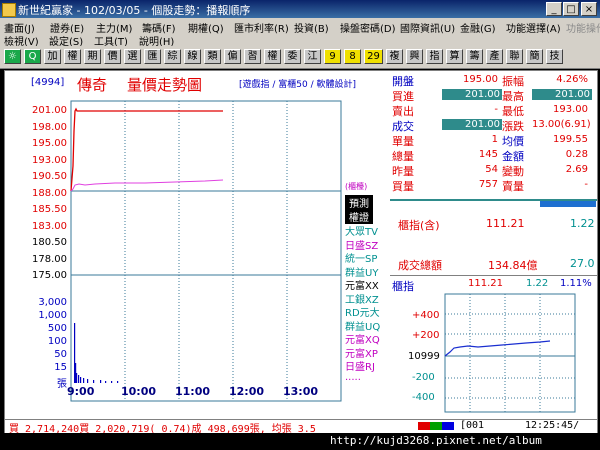 Image resolution: width=600 pixels, height=450 pixels. I want to click on toolbar-button-5: 價, so click(112, 56).